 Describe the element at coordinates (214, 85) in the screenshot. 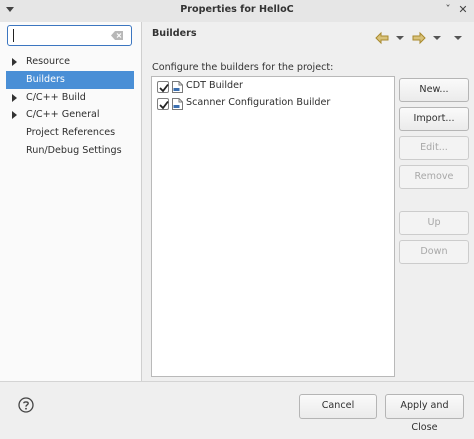

I see `builder-label: CDT Builder` at that location.